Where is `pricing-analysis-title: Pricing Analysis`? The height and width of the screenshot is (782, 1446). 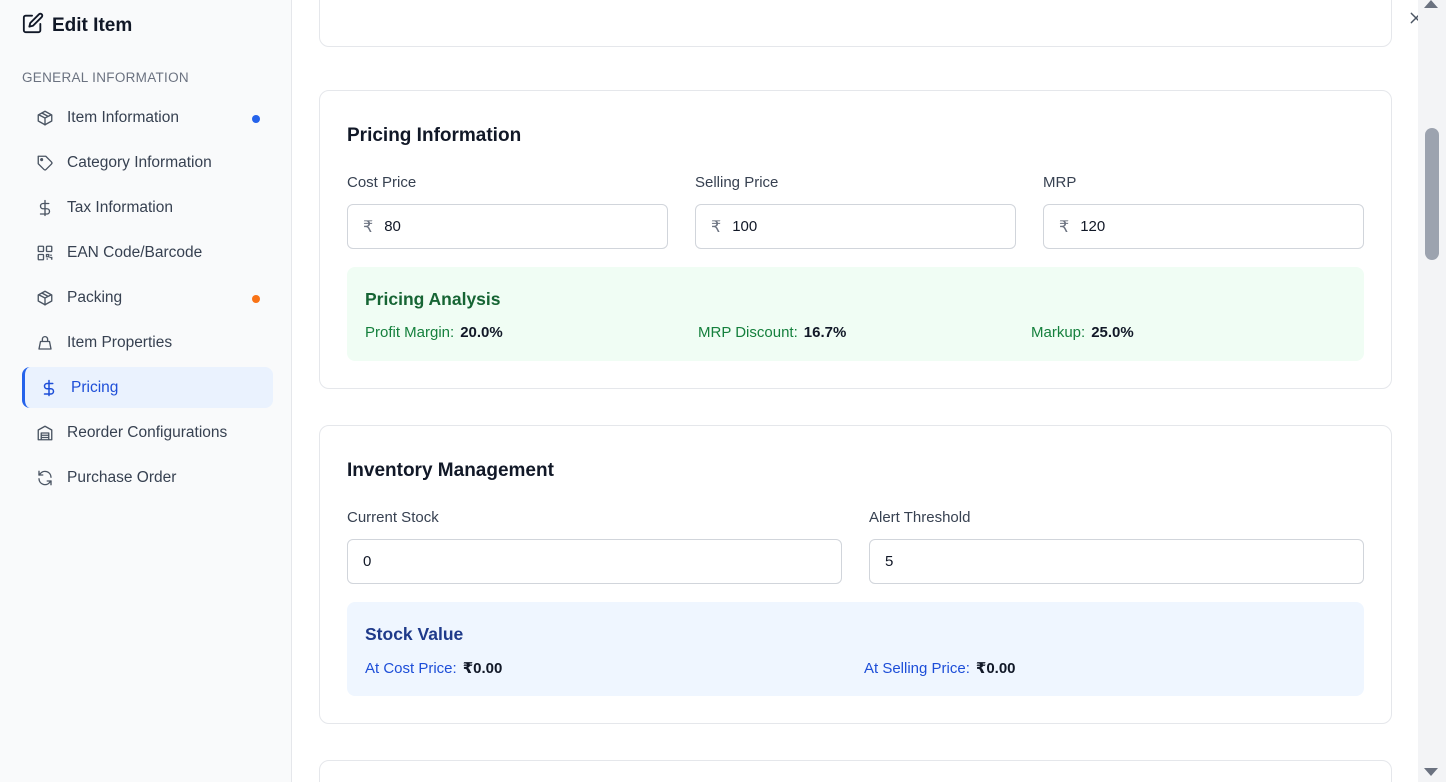
pricing-analysis-title: Pricing Analysis is located at coordinates (433, 299).